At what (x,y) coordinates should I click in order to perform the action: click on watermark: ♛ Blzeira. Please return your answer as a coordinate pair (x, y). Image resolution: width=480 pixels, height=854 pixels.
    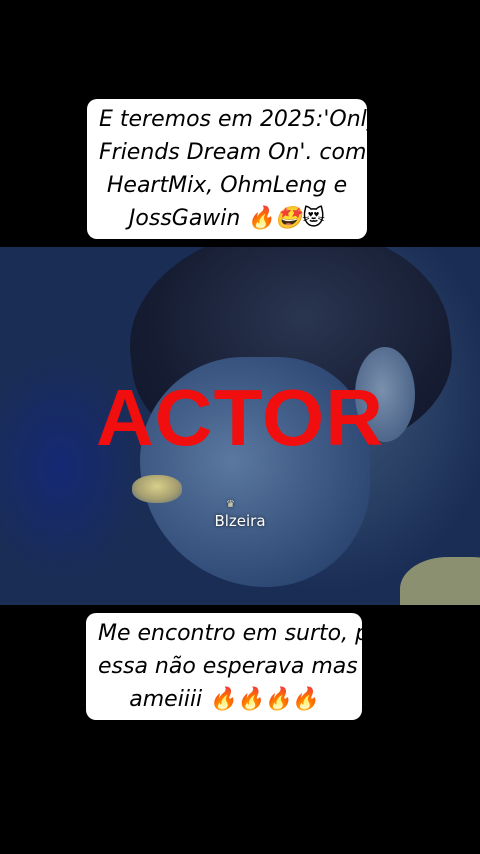
    Looking at the image, I should click on (240, 514).